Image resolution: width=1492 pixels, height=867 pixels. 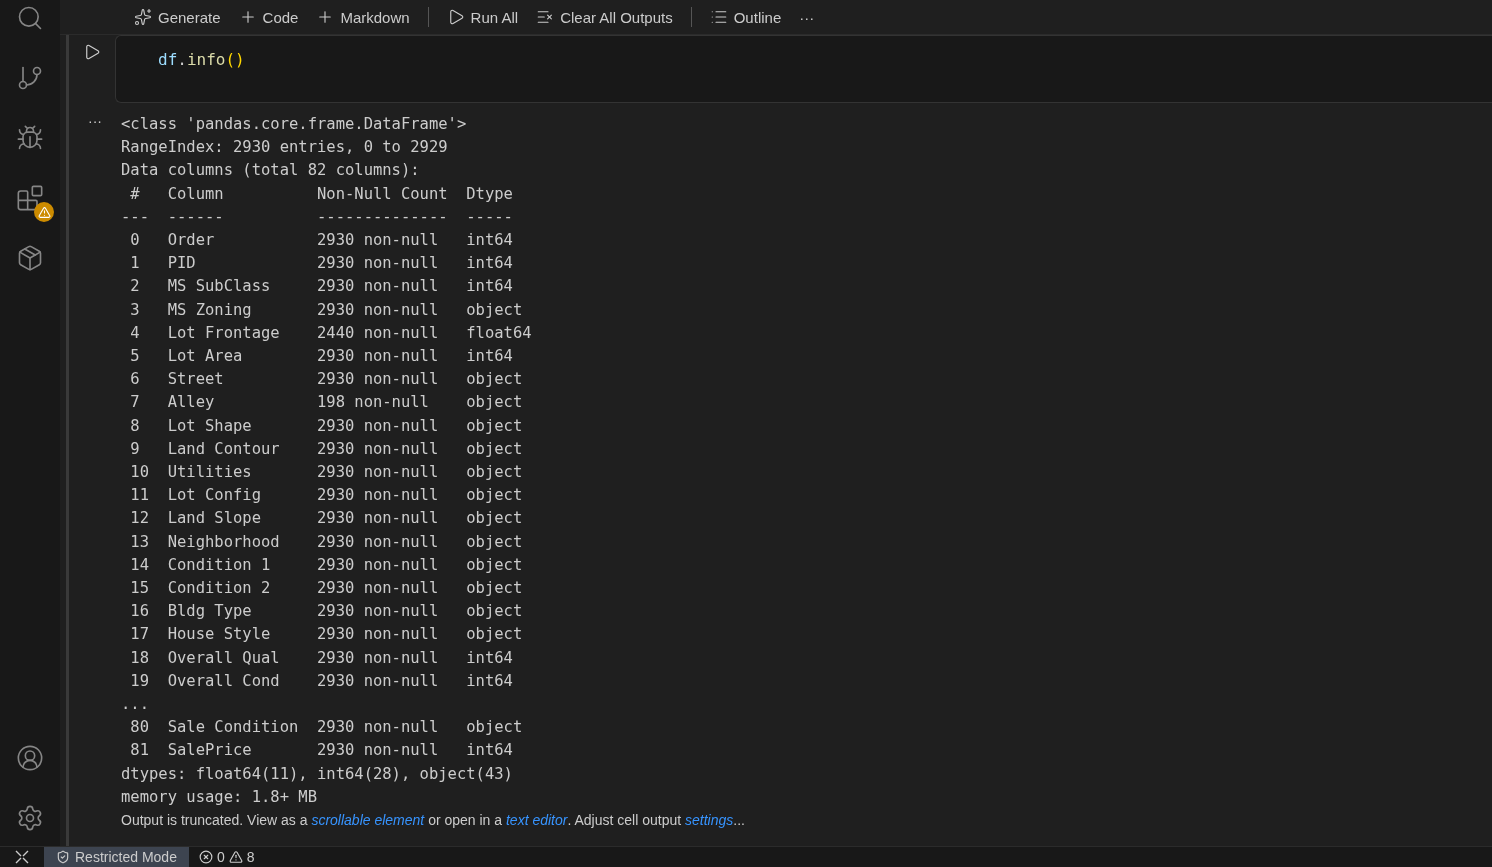 I want to click on source-control-icon, so click(x=30, y=78).